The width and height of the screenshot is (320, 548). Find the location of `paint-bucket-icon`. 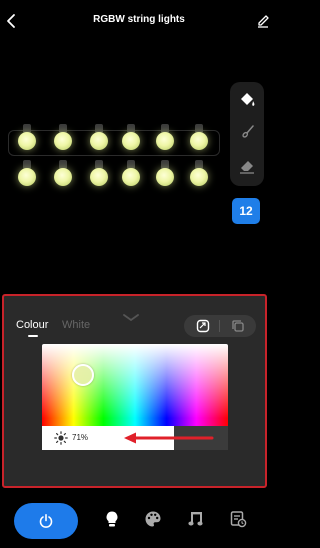

paint-bucket-icon is located at coordinates (247, 100).